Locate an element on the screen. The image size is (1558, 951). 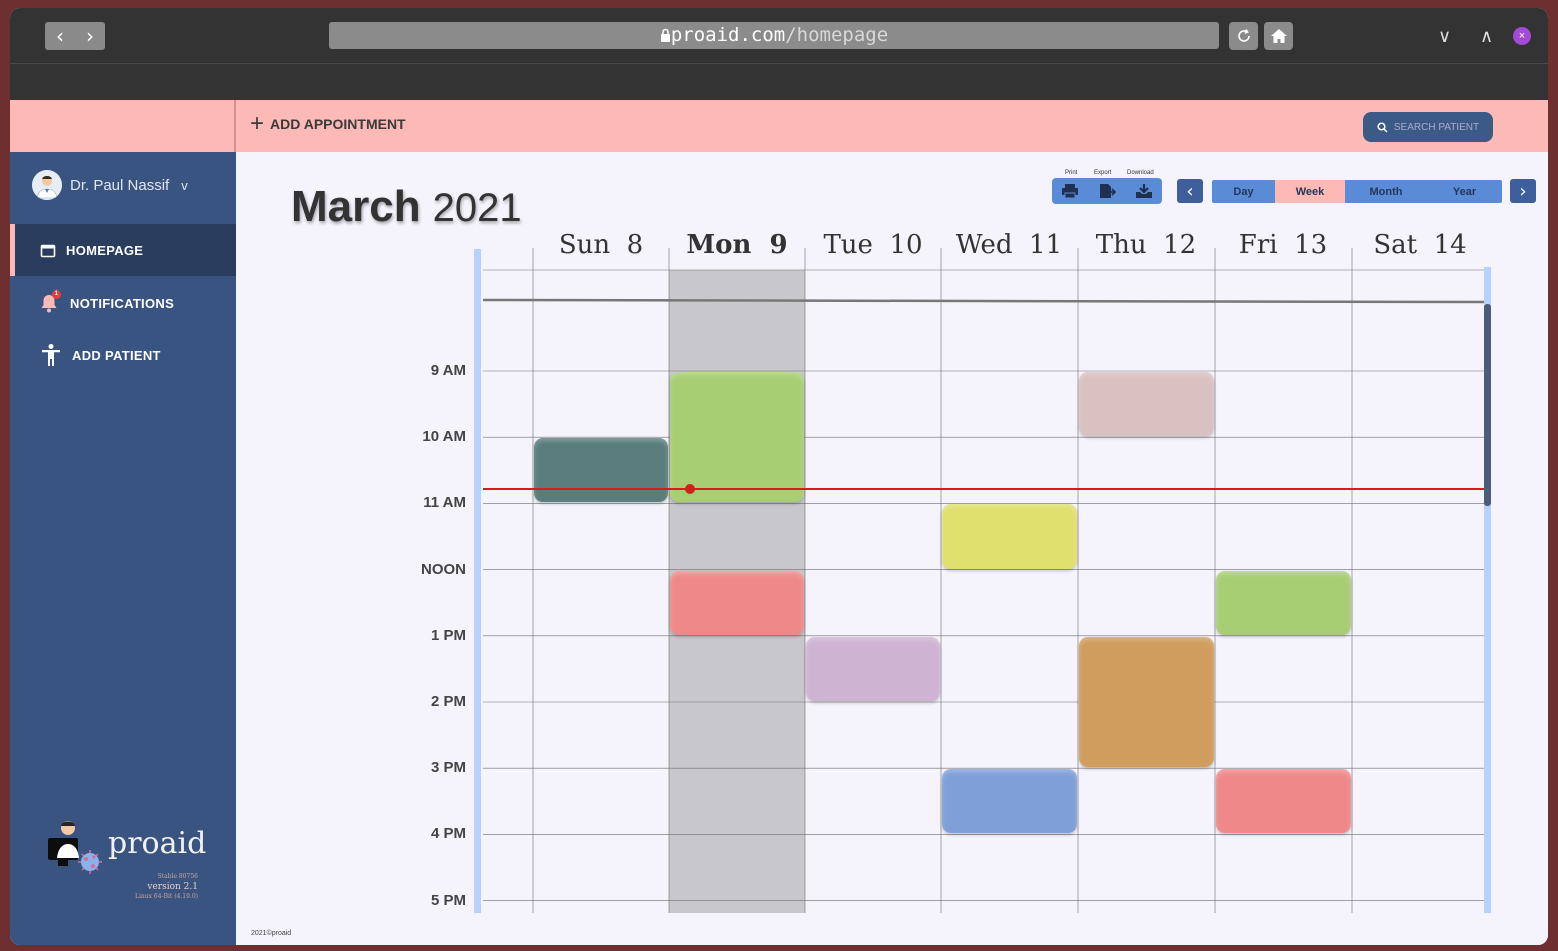
browser-strip is located at coordinates (779, 82).